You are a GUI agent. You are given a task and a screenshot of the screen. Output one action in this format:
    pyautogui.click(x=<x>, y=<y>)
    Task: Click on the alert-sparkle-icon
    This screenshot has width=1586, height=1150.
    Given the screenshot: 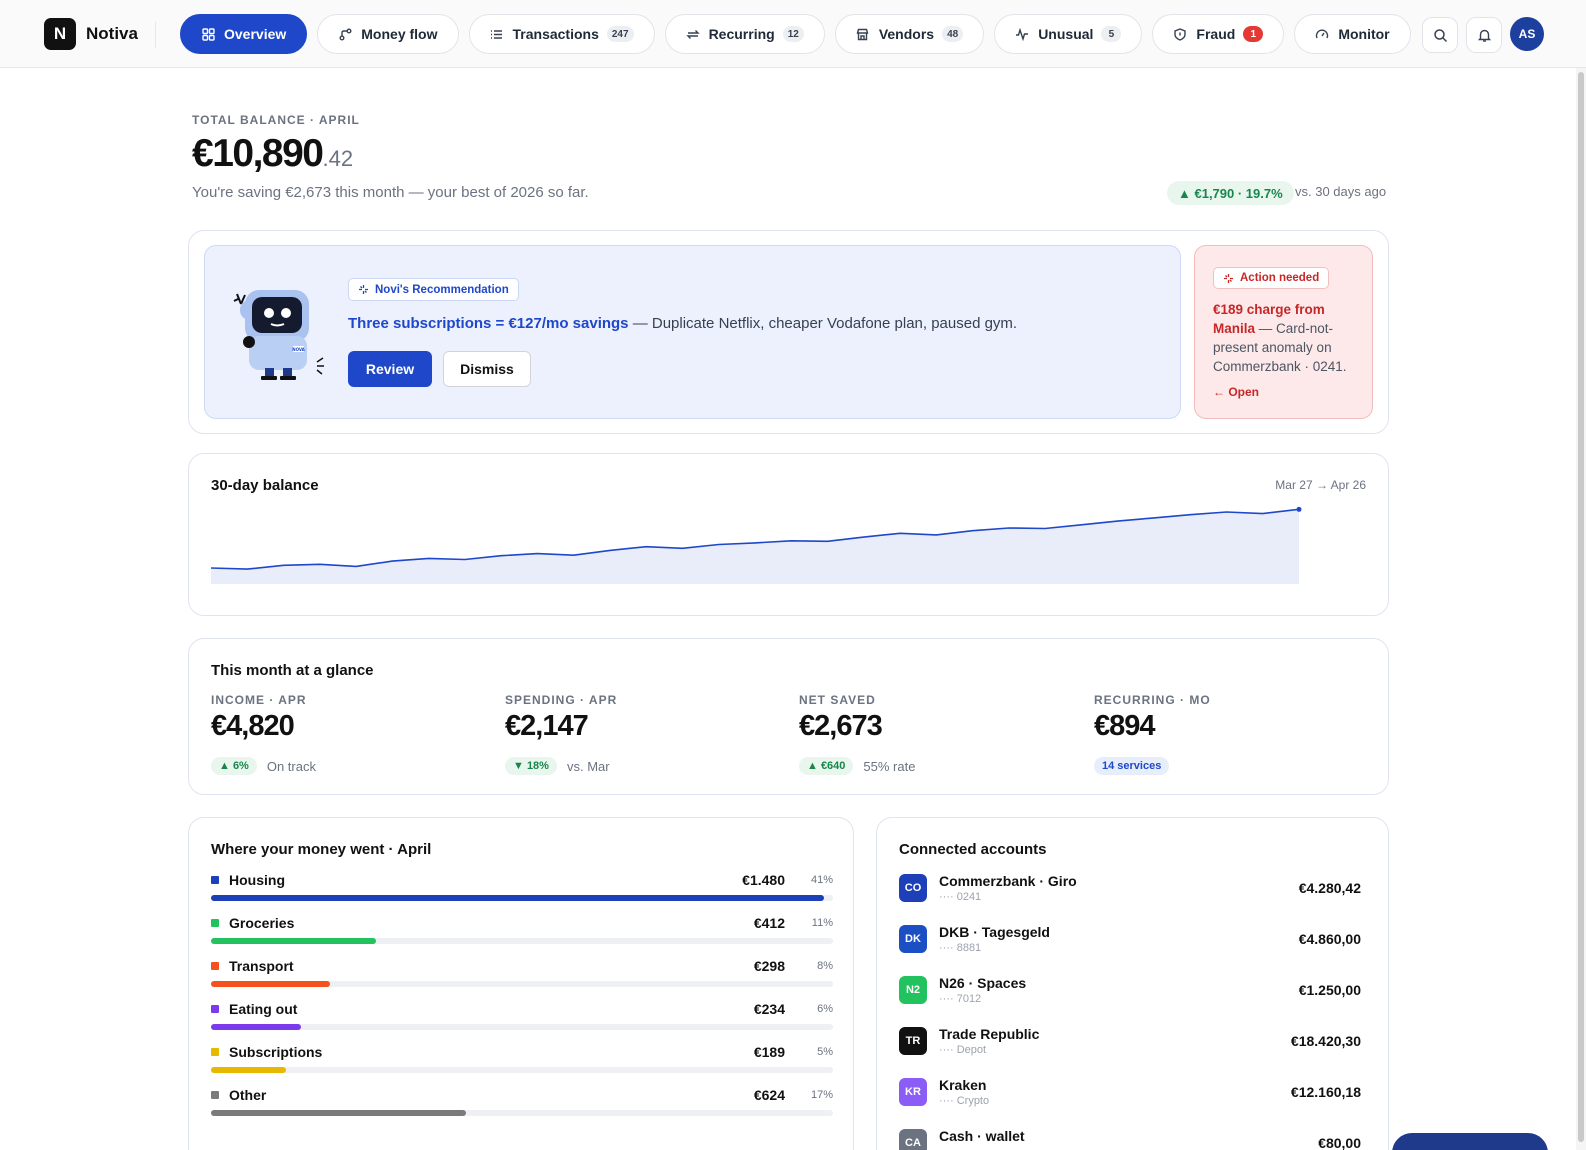 What is the action you would take?
    pyautogui.click(x=1228, y=278)
    